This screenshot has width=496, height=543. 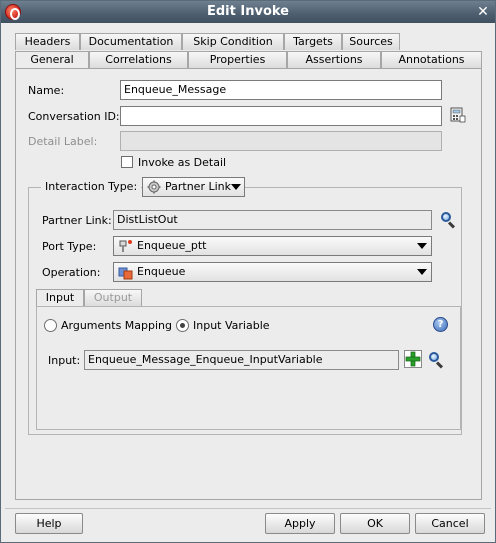 What do you see at coordinates (334, 59) in the screenshot?
I see `tab-assertions: Assertions` at bounding box center [334, 59].